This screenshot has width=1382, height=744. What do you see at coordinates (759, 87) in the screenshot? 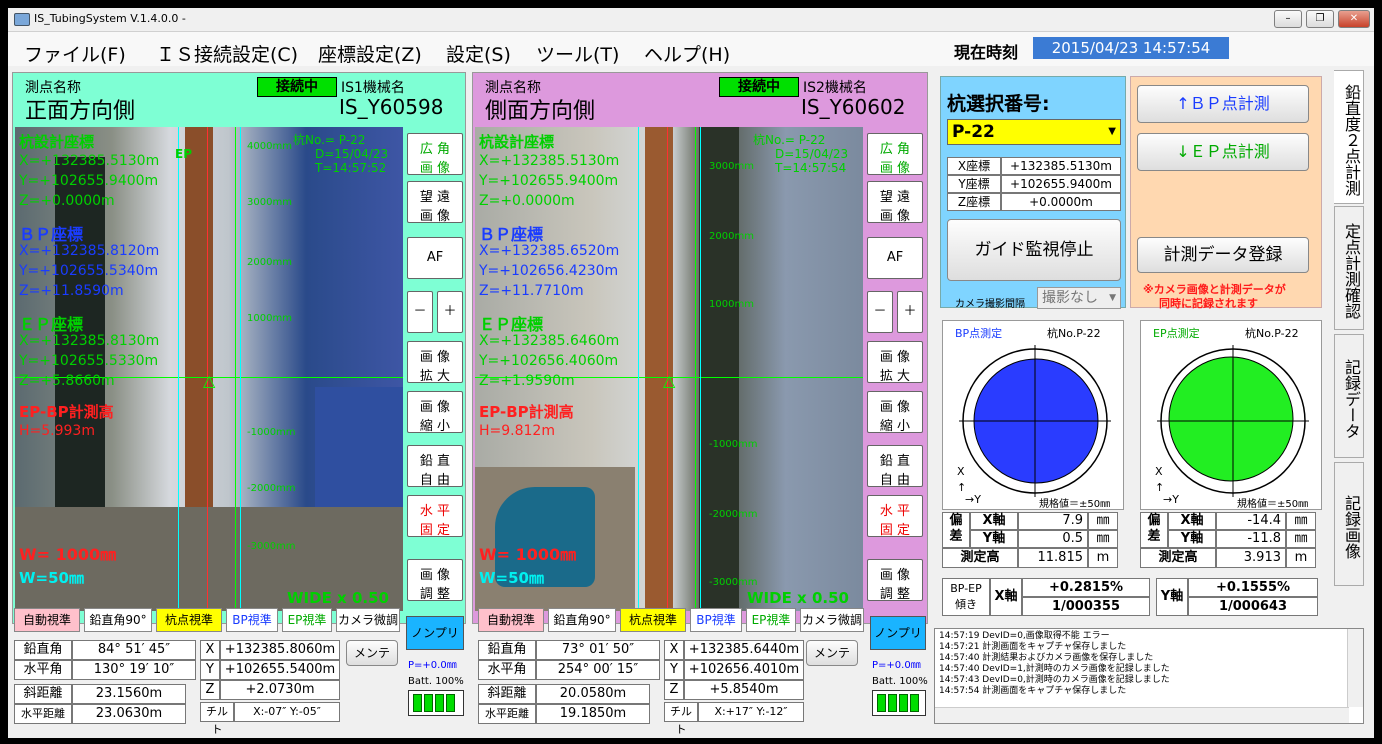
I see `connection-status: 接続中` at bounding box center [759, 87].